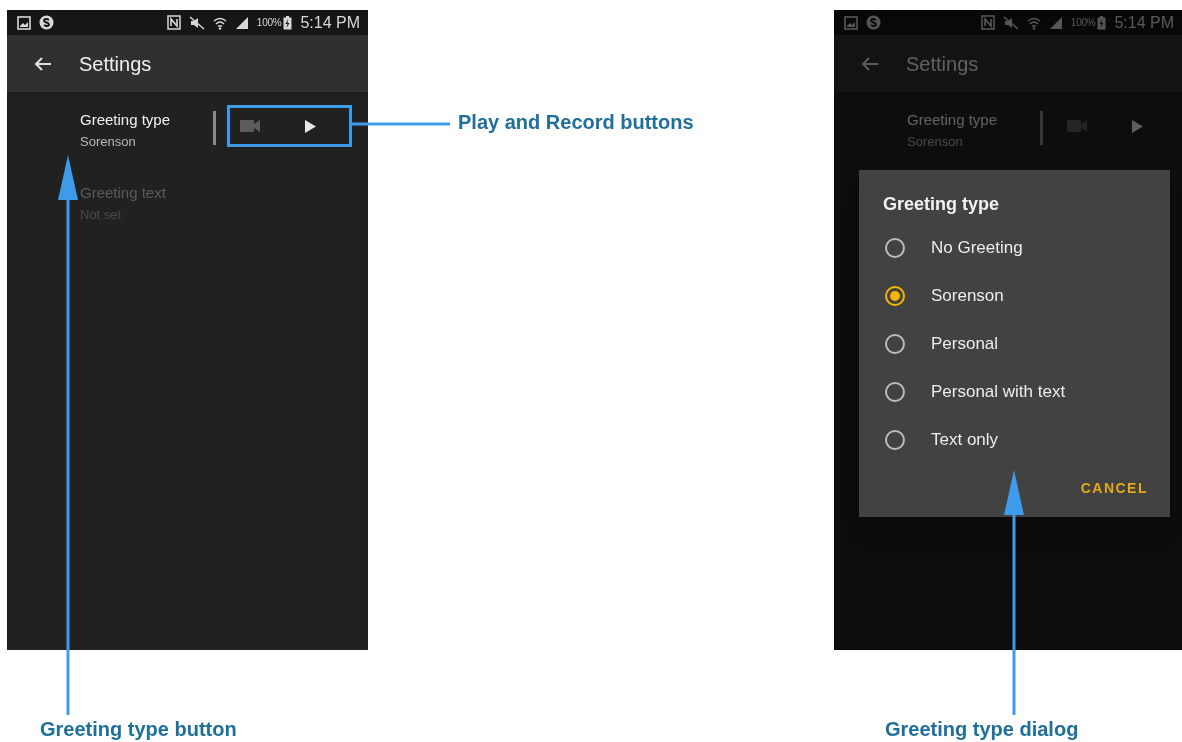 This screenshot has width=1182, height=742. Describe the element at coordinates (1014, 440) in the screenshot. I see `radio-option: Text only` at that location.